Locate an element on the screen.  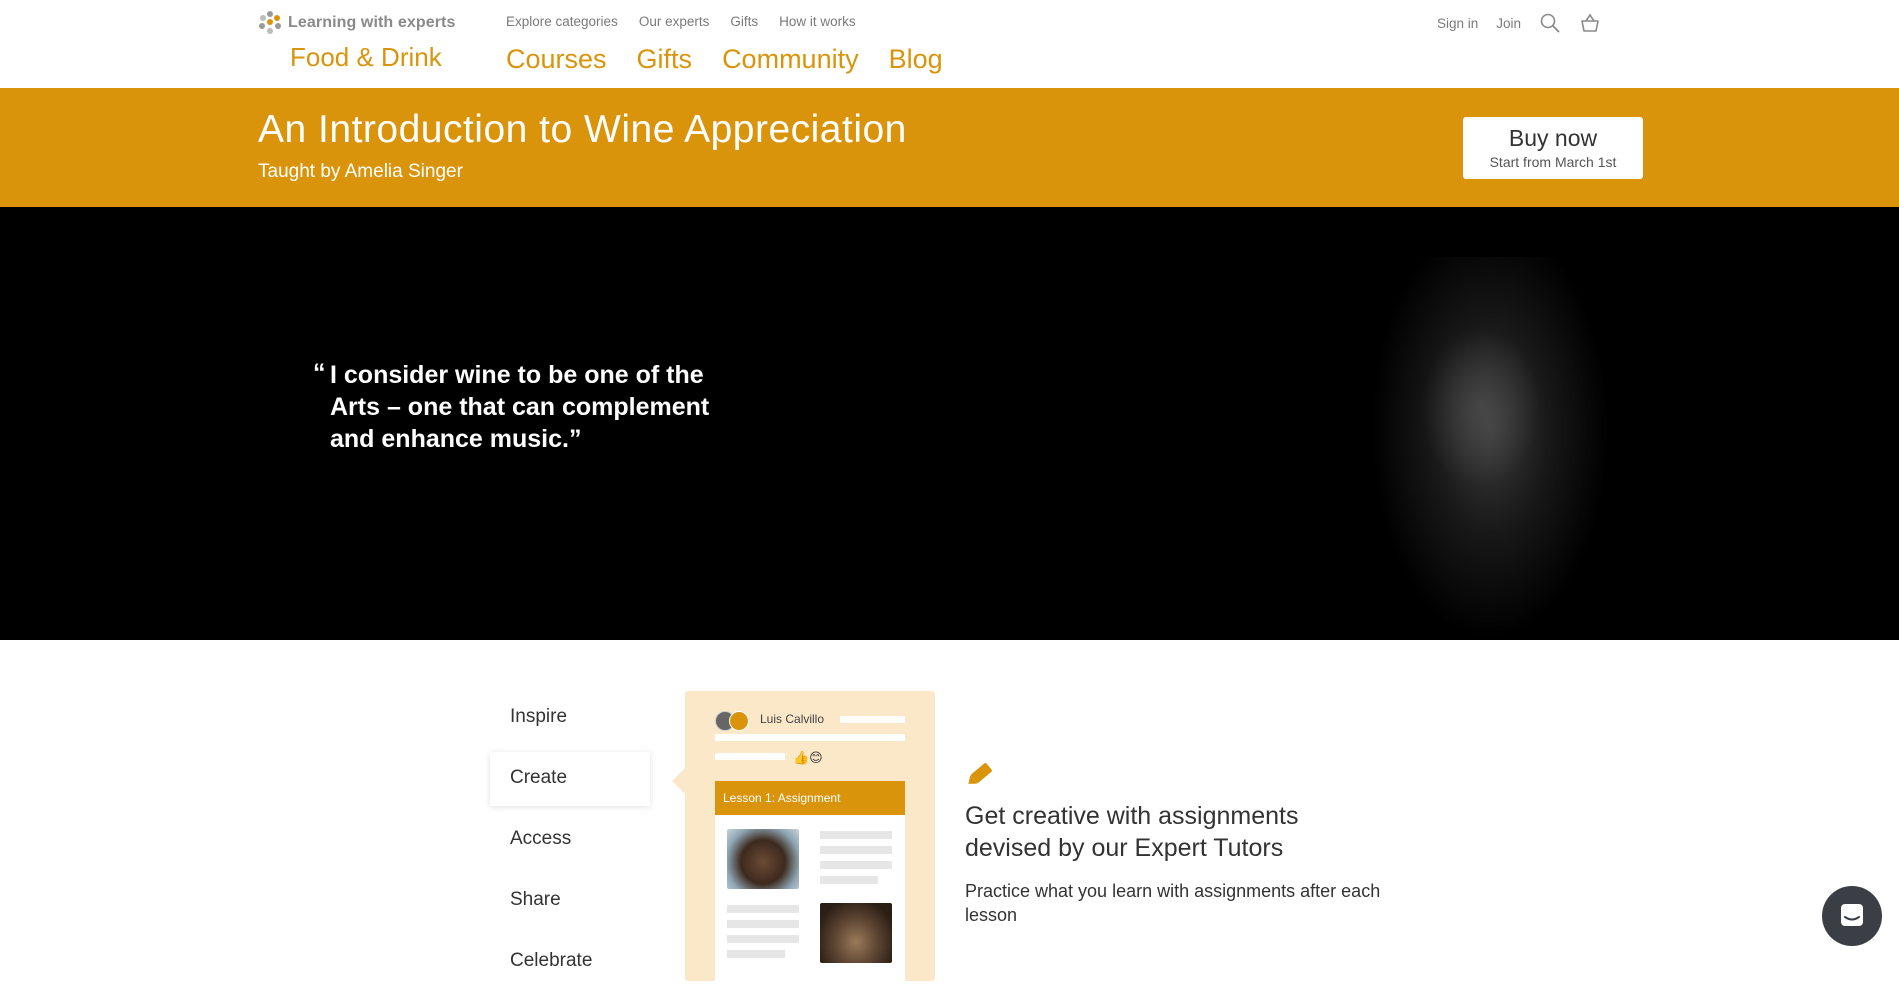
panel-pointer is located at coordinates (678, 781).